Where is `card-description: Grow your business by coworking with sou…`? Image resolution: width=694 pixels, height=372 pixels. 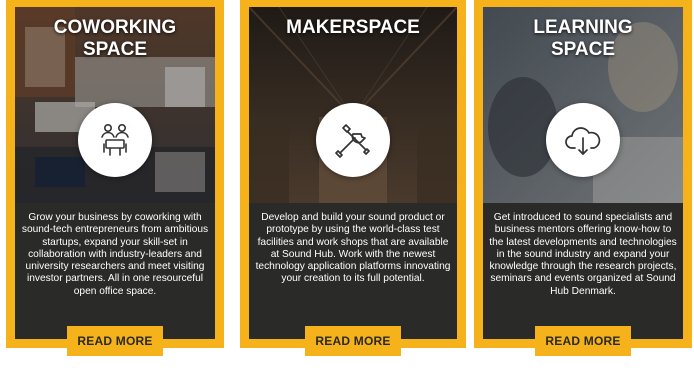
card-description: Grow your business by coworking with sou… is located at coordinates (115, 254).